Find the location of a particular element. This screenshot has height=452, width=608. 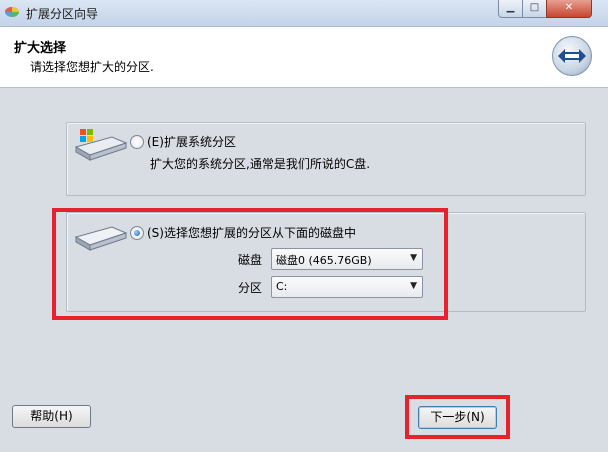

system-drive-icon is located at coordinates (101, 145).